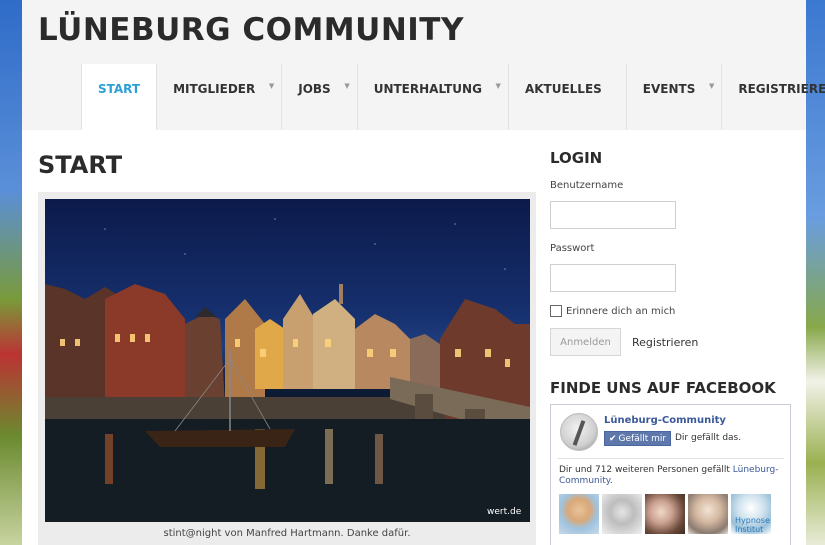 The image size is (825, 545). I want to click on site-title: LÜNEBURG COMMUNITY, so click(251, 30).